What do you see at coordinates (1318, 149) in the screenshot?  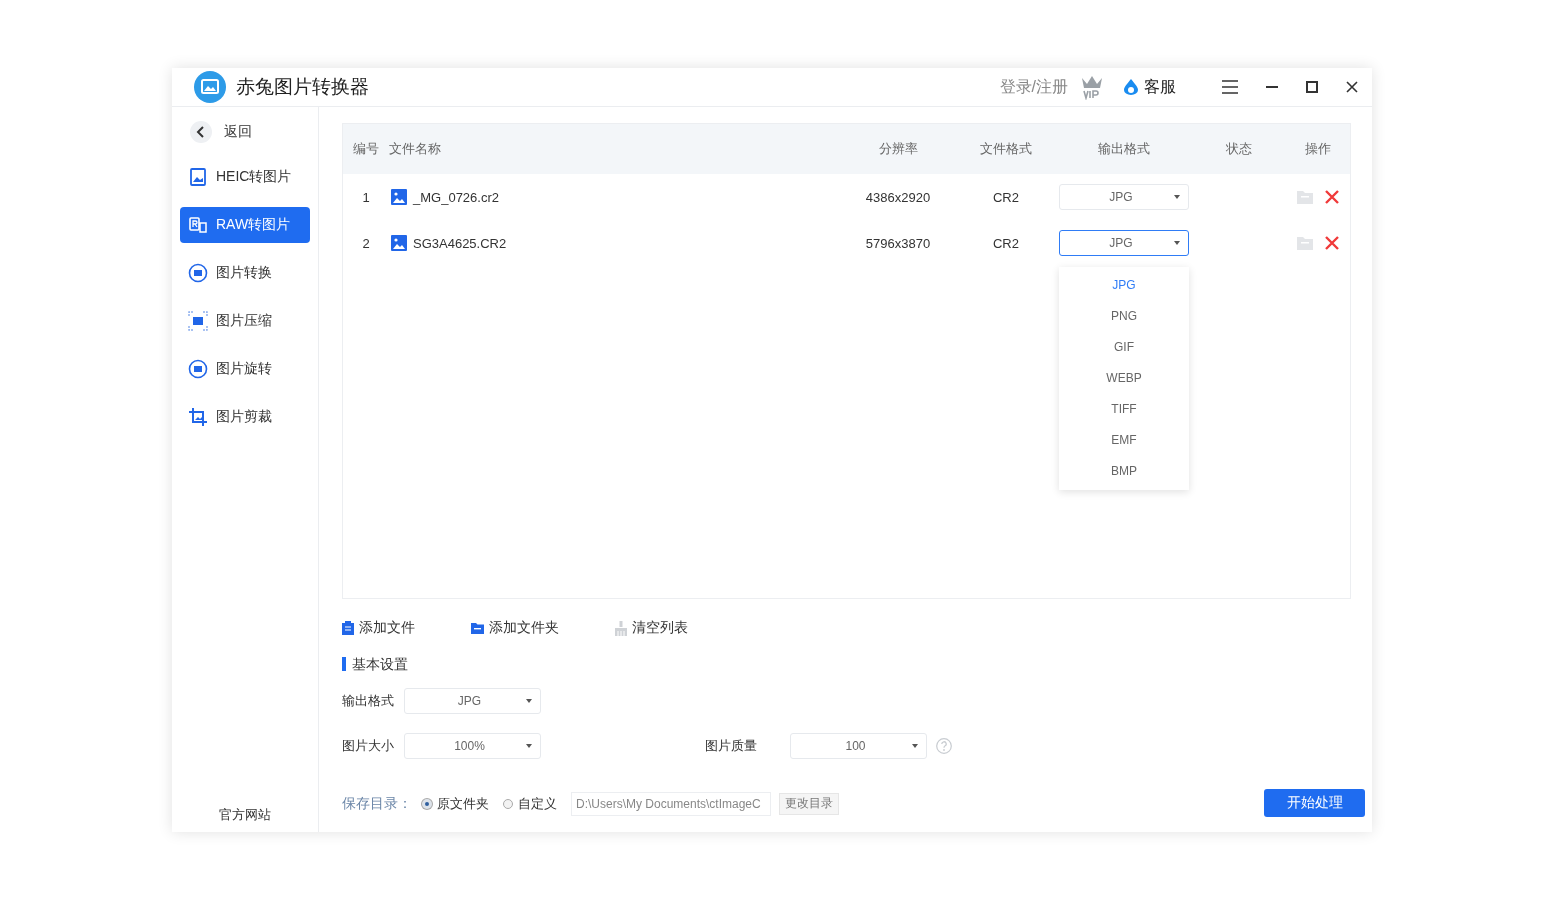 I see `column-header: 操作` at bounding box center [1318, 149].